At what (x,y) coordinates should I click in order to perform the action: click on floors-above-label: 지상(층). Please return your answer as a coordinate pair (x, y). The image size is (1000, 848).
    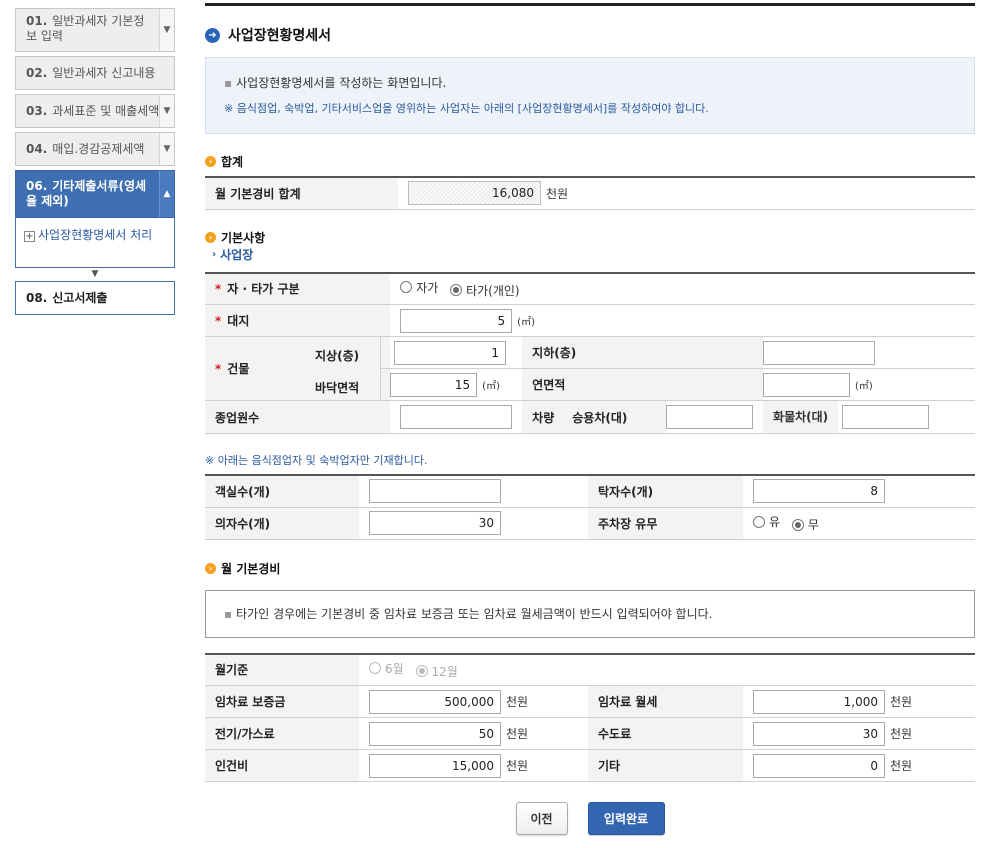
    Looking at the image, I should click on (337, 356).